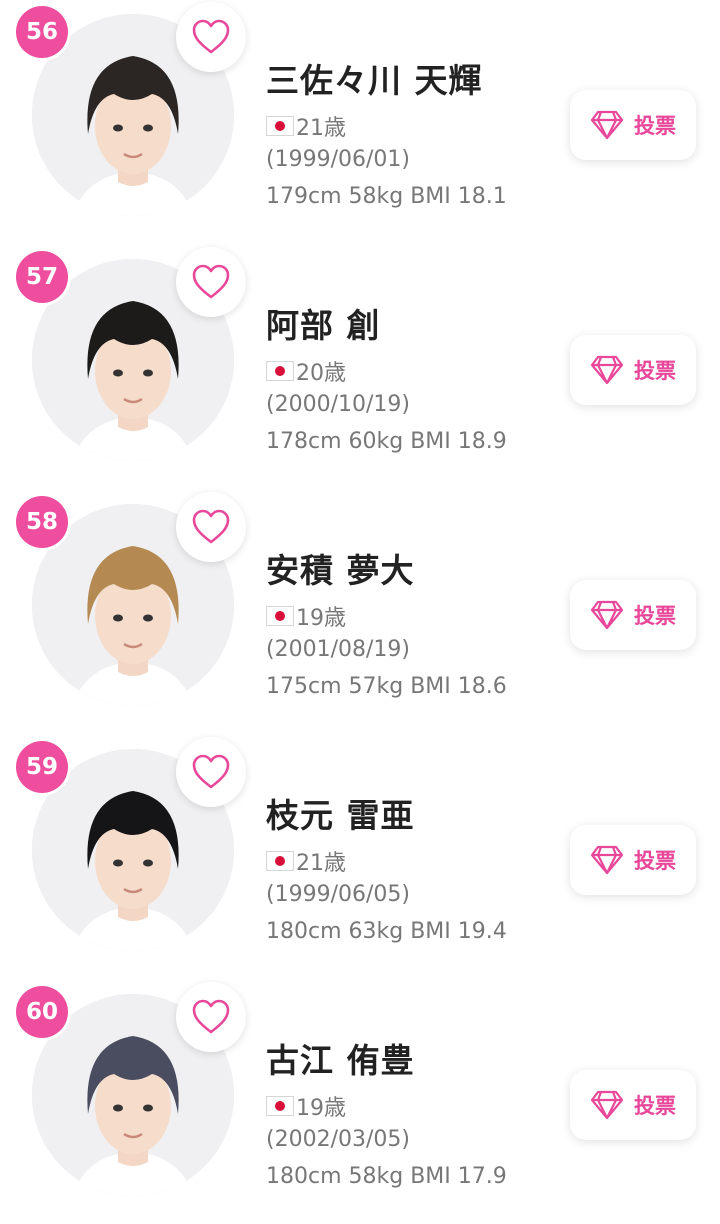 The width and height of the screenshot is (720, 1224). I want to click on trainee-birthdate: (1999/06/05), so click(338, 894).